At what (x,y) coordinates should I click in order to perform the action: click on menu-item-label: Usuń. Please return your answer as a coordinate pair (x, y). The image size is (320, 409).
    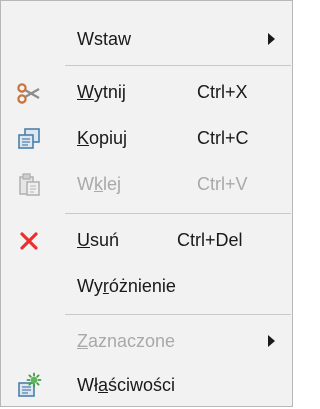
    Looking at the image, I should click on (98, 240).